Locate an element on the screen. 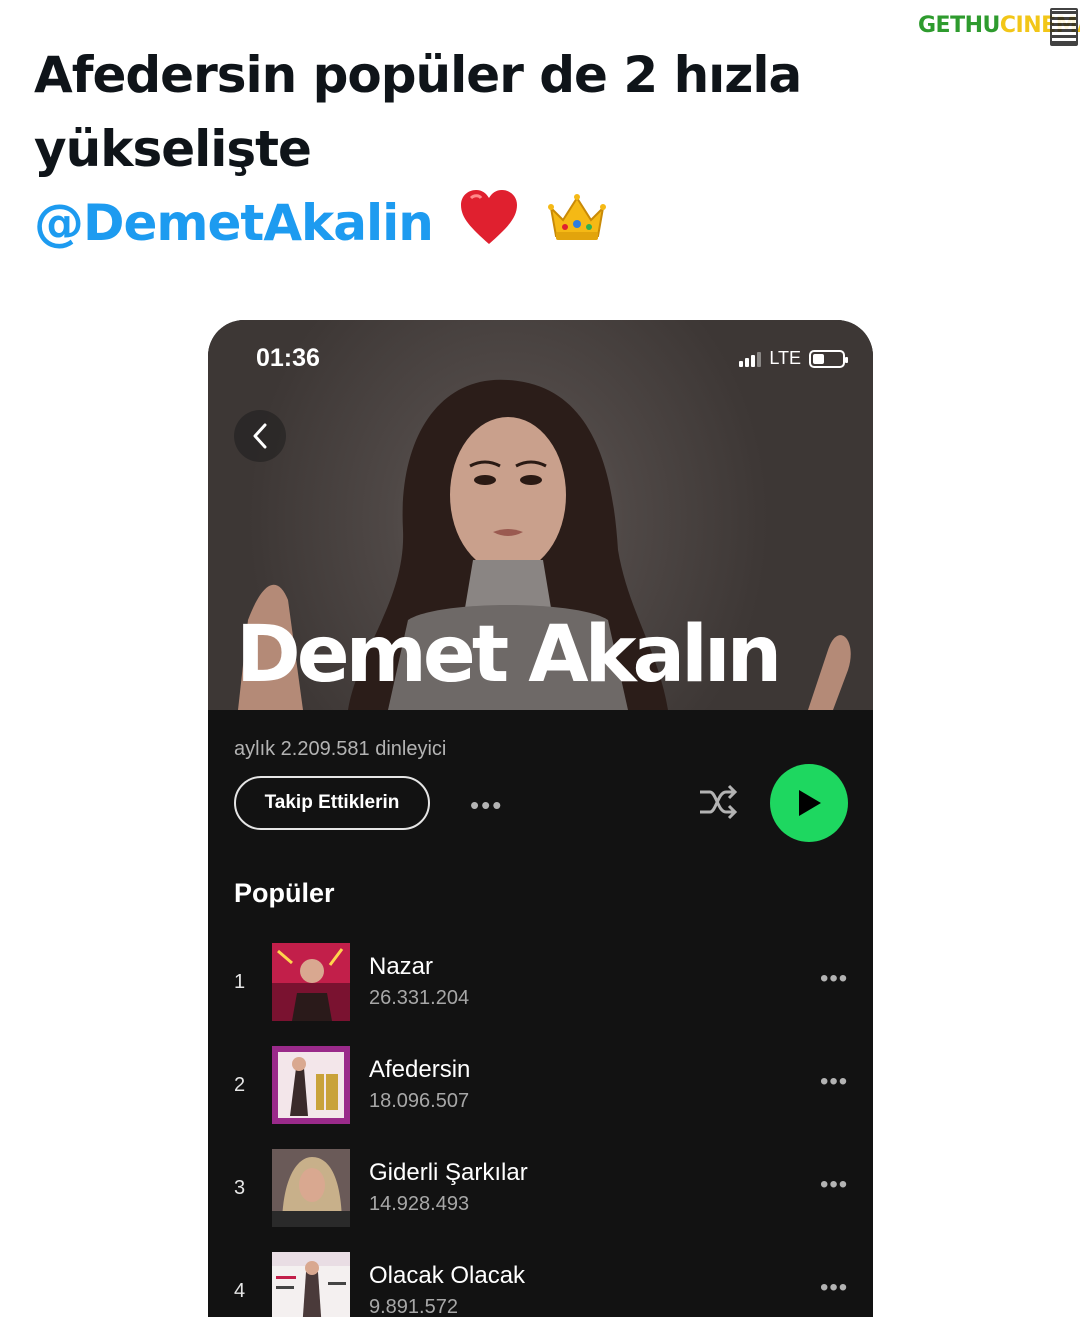 The width and height of the screenshot is (1080, 1317). crown-icon is located at coordinates (577, 227).